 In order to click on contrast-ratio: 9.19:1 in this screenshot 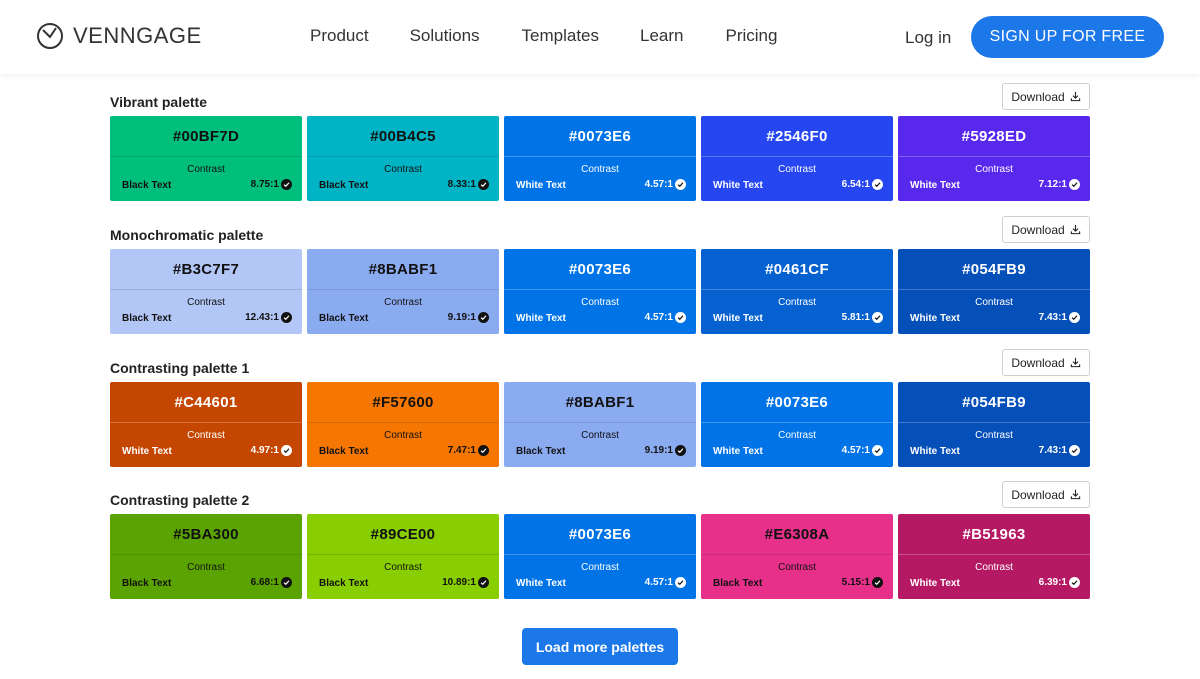, I will do `click(665, 450)`.